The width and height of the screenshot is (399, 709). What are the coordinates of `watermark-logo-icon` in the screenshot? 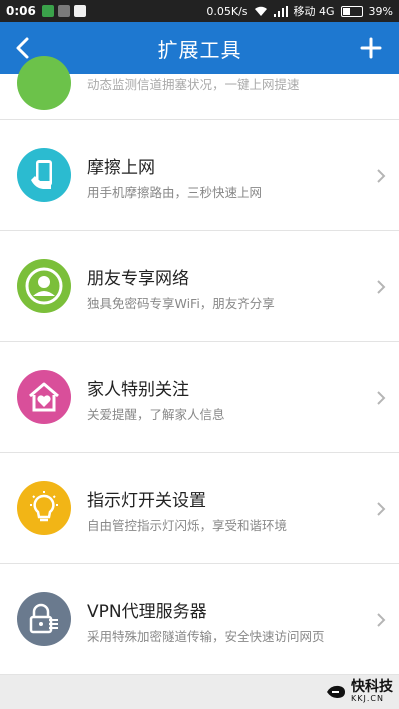 It's located at (336, 691).